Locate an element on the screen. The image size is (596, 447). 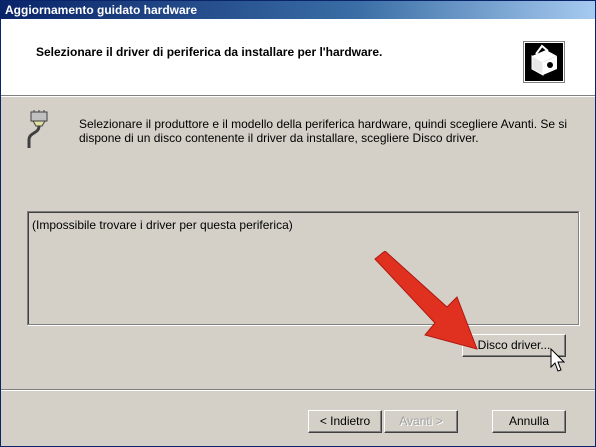
window-title: Aggiornamento guidato hardware is located at coordinates (101, 10).